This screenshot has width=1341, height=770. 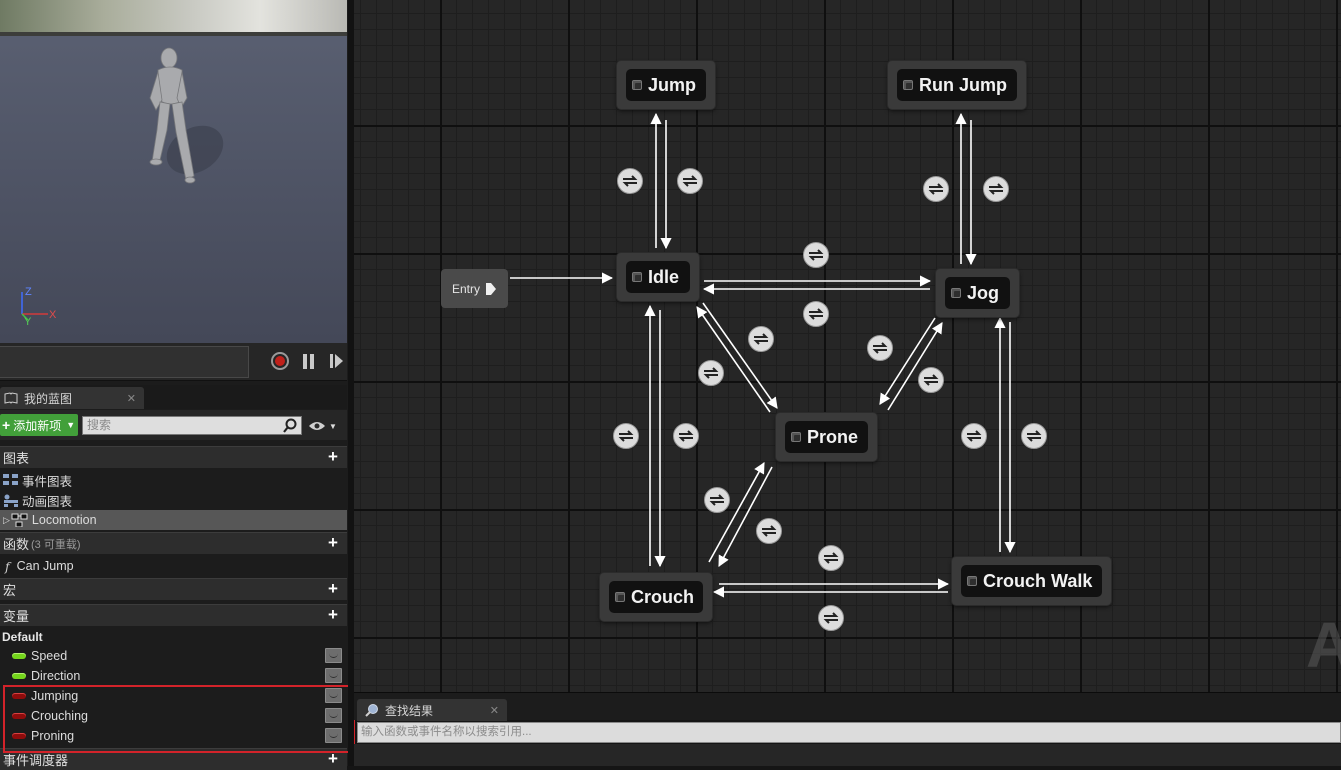 I want to click on variable-item-proning: Proning, so click(x=173, y=736).